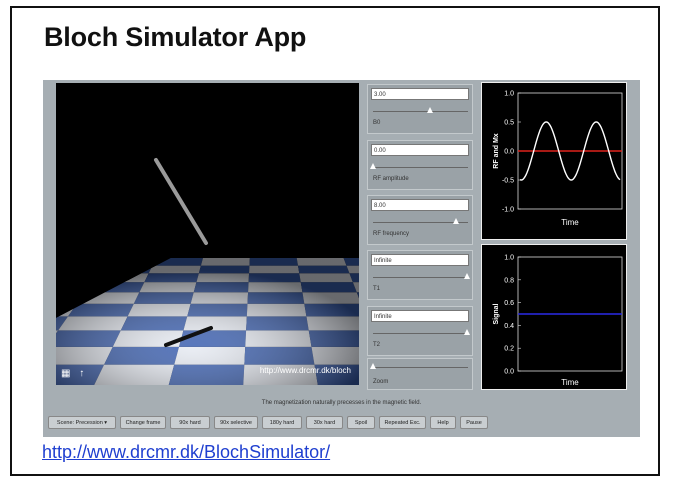 The image size is (674, 485). Describe the element at coordinates (496, 150) in the screenshot. I see `y-axis-label: RF and Mx` at that location.